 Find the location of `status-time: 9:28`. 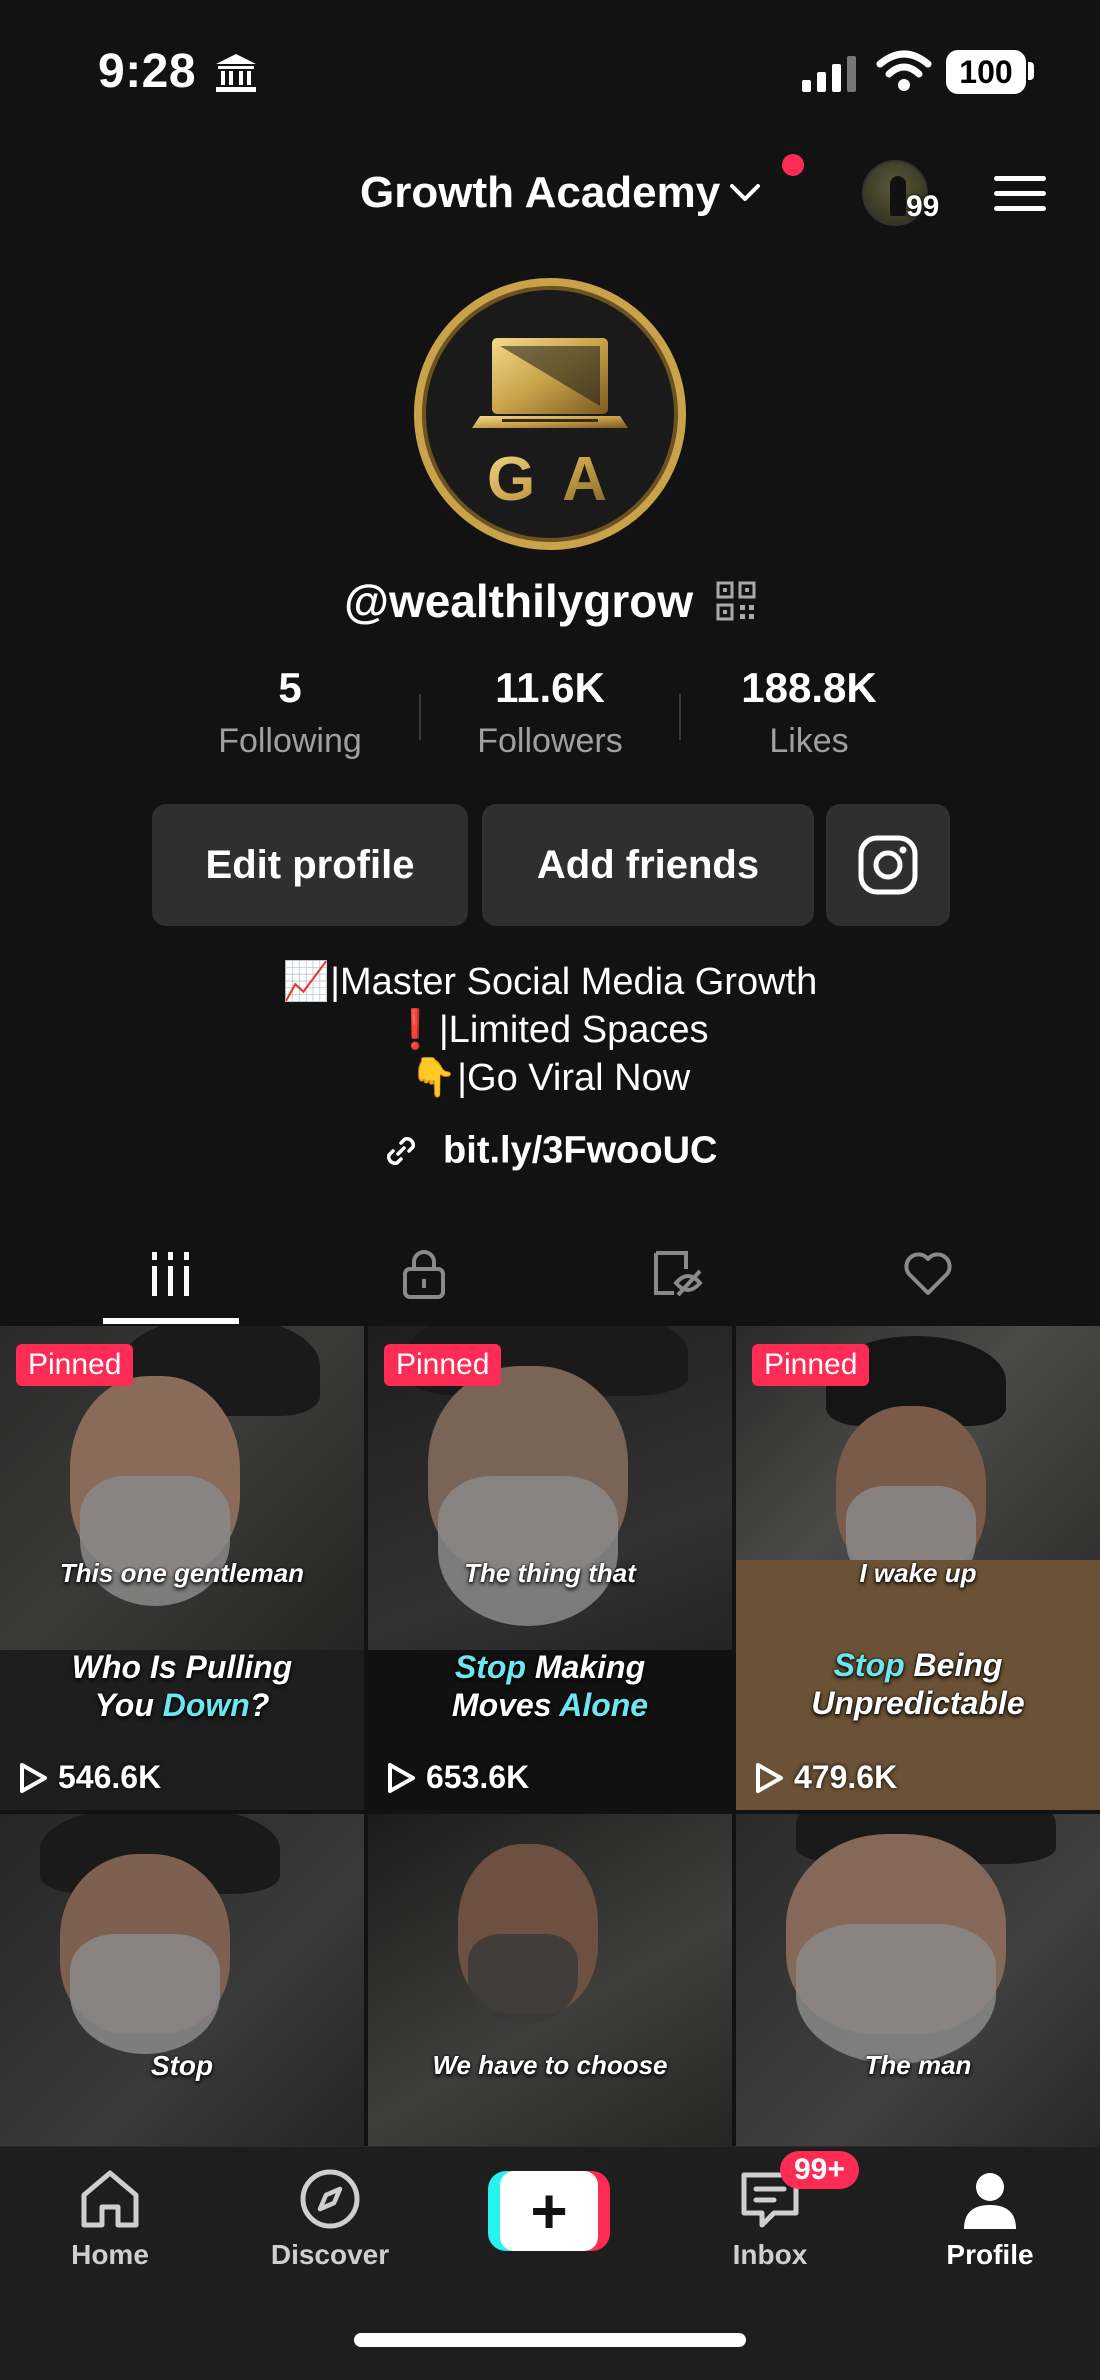

status-time: 9:28 is located at coordinates (147, 71).